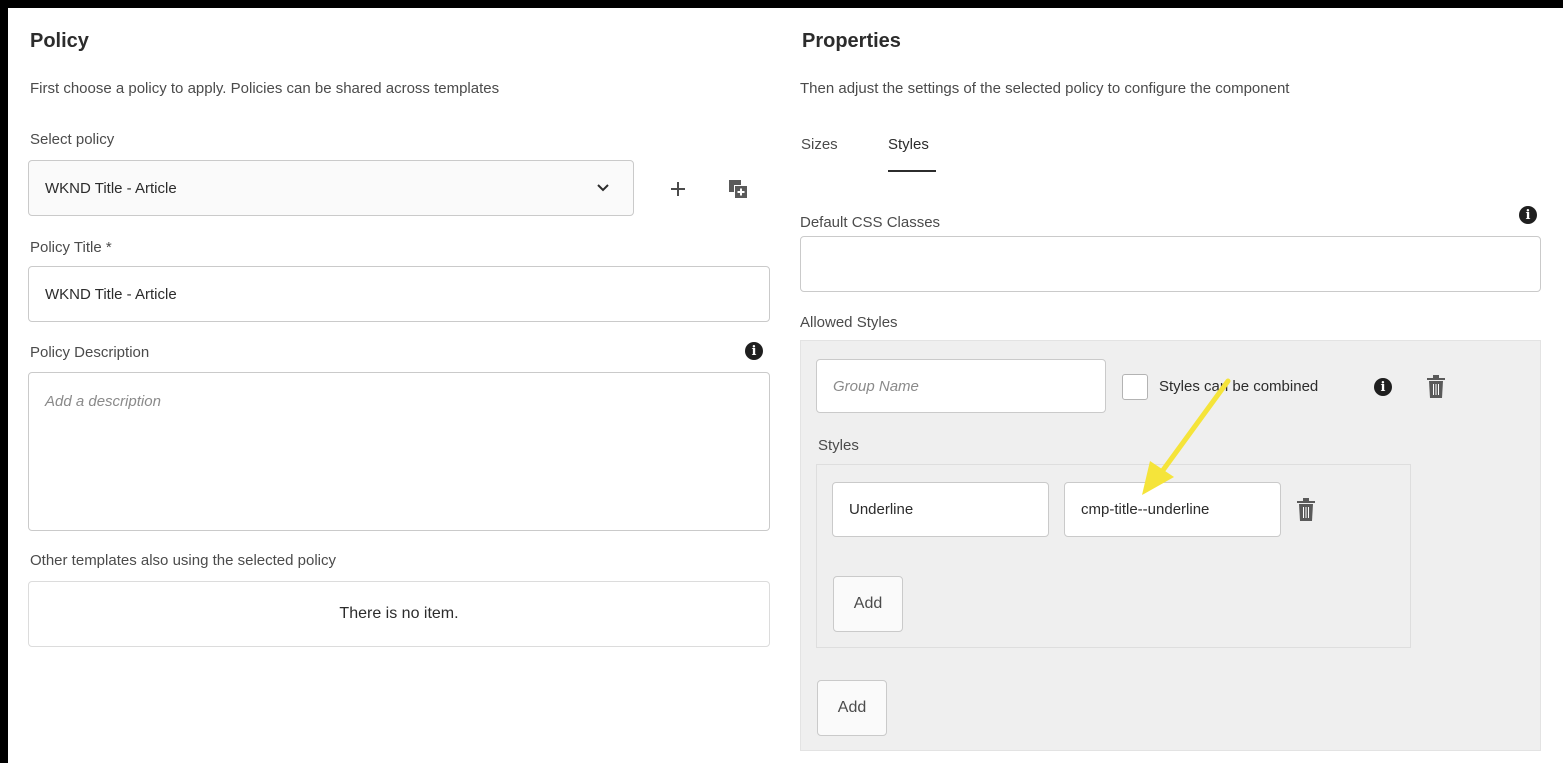  I want to click on tab-styles: Styles, so click(908, 144).